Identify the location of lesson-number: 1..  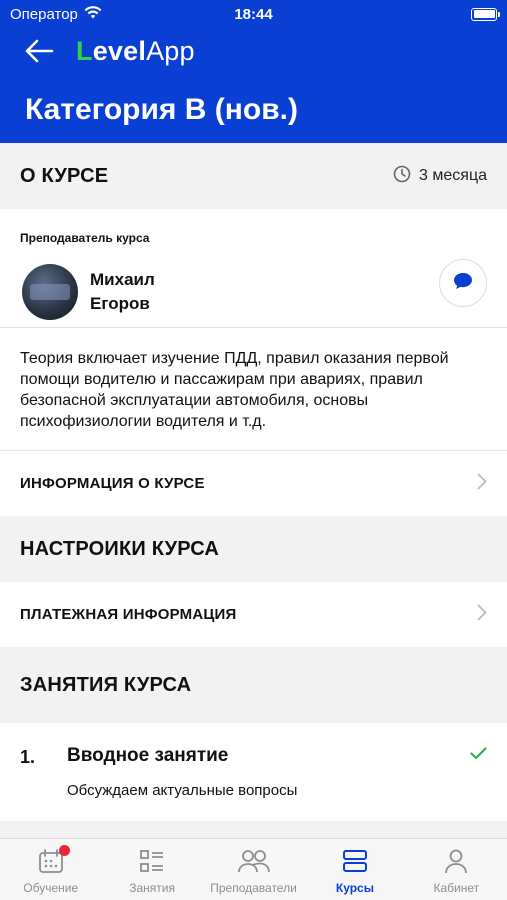
(28, 757).